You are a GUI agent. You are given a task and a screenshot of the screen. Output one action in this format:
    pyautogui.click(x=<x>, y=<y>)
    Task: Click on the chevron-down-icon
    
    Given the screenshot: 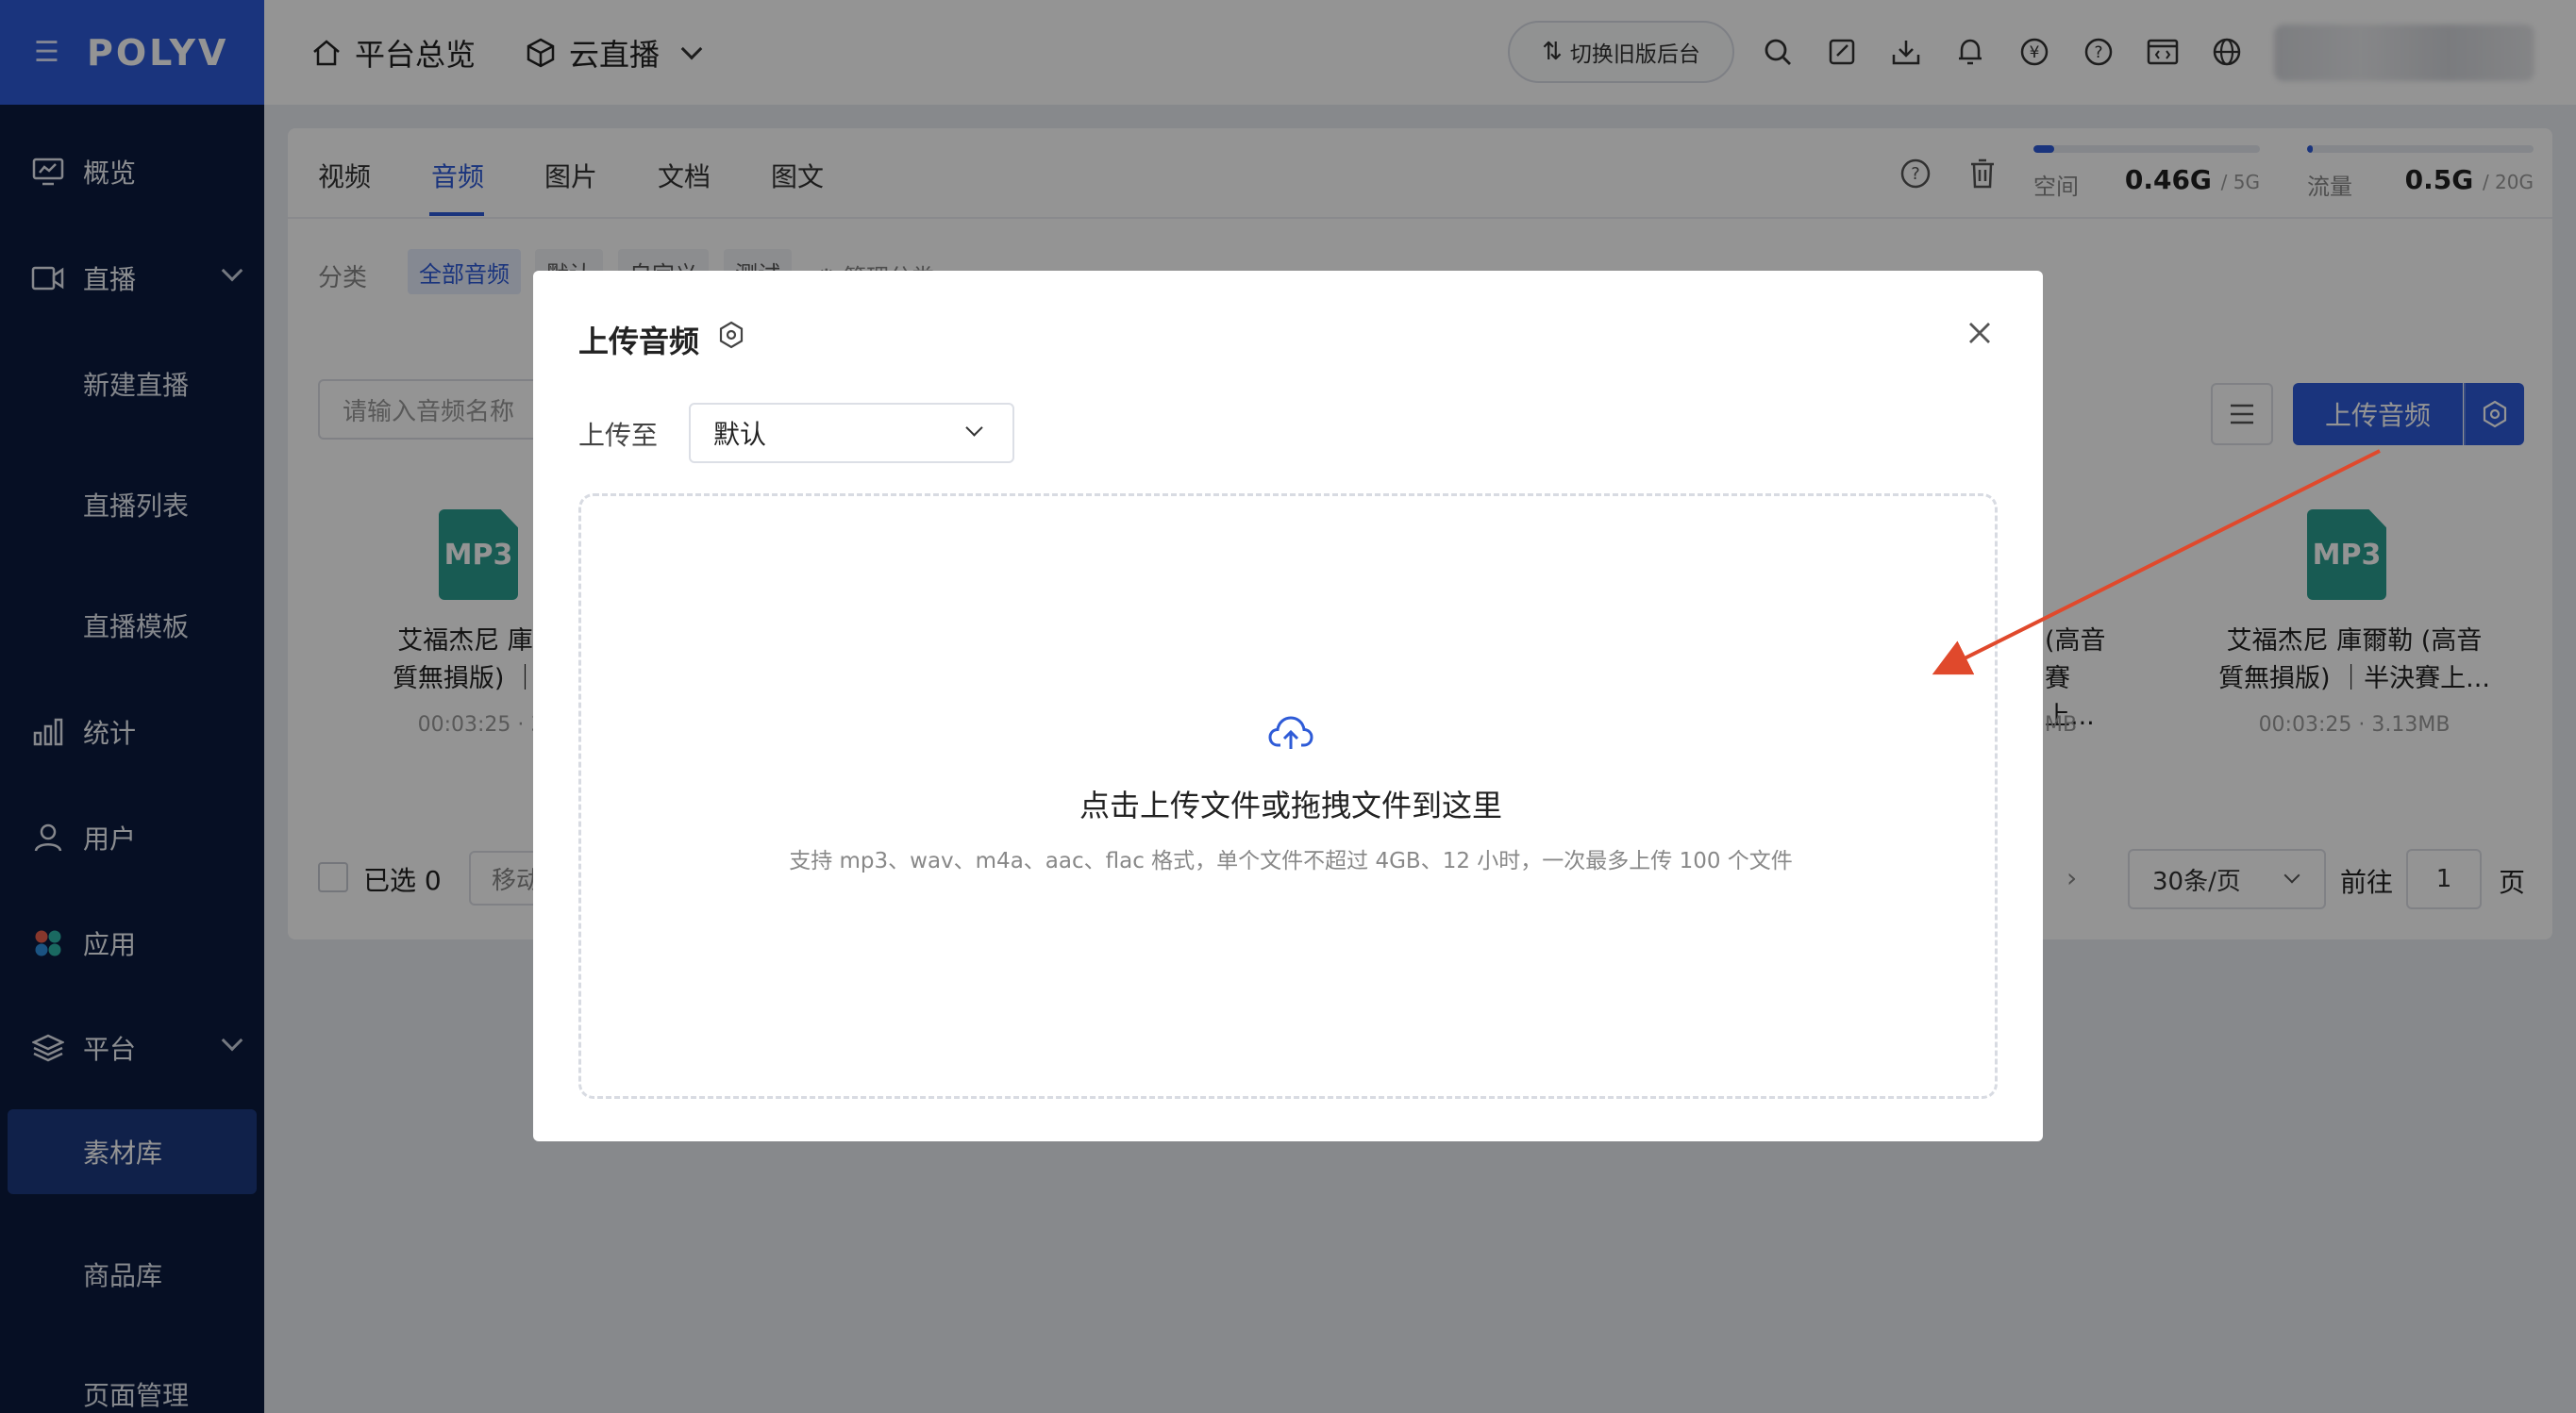 What is the action you would take?
    pyautogui.click(x=974, y=428)
    